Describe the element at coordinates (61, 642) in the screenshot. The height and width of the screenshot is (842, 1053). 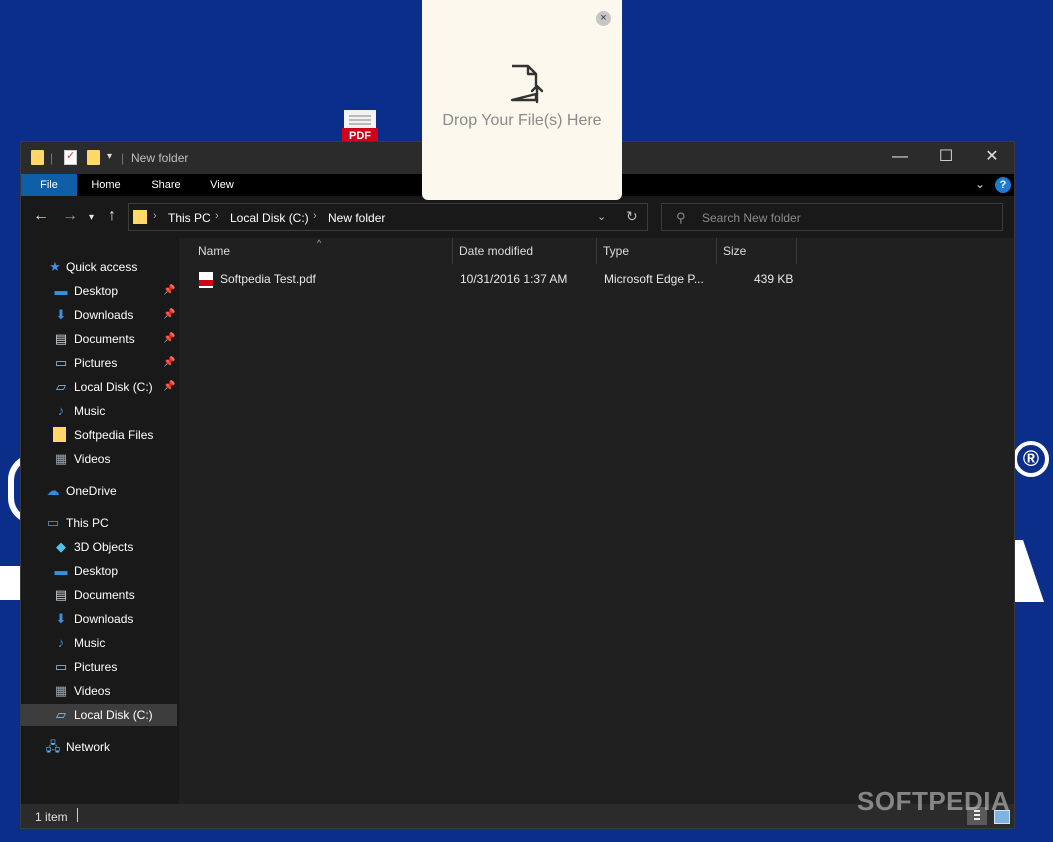
I see `music-icon: ♪` at that location.